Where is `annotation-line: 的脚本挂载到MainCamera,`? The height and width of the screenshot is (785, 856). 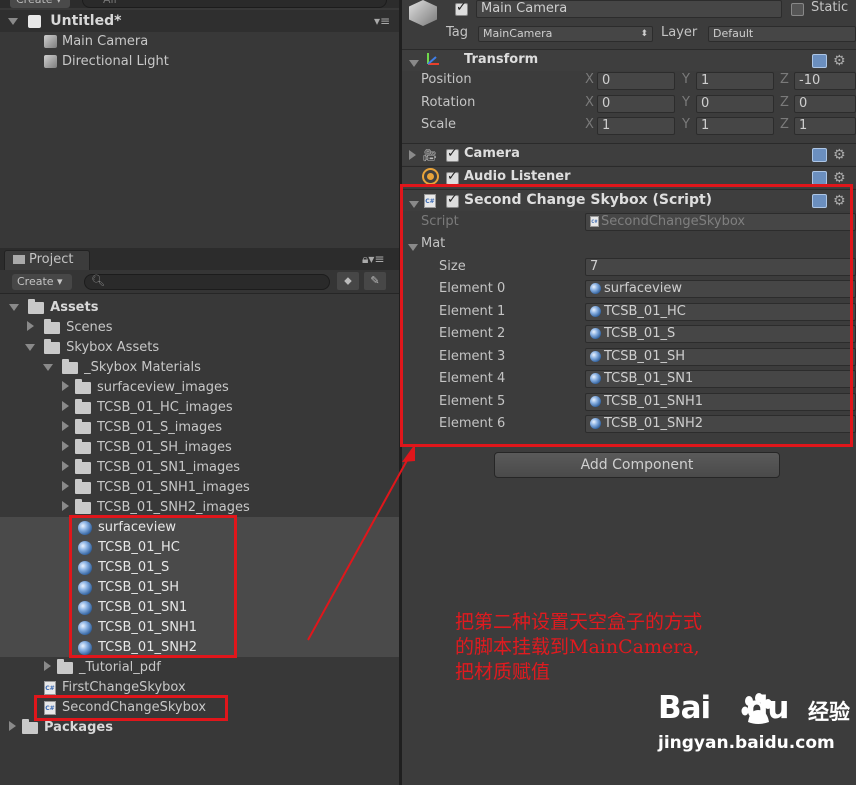 annotation-line: 的脚本挂载到MainCamera, is located at coordinates (577, 647).